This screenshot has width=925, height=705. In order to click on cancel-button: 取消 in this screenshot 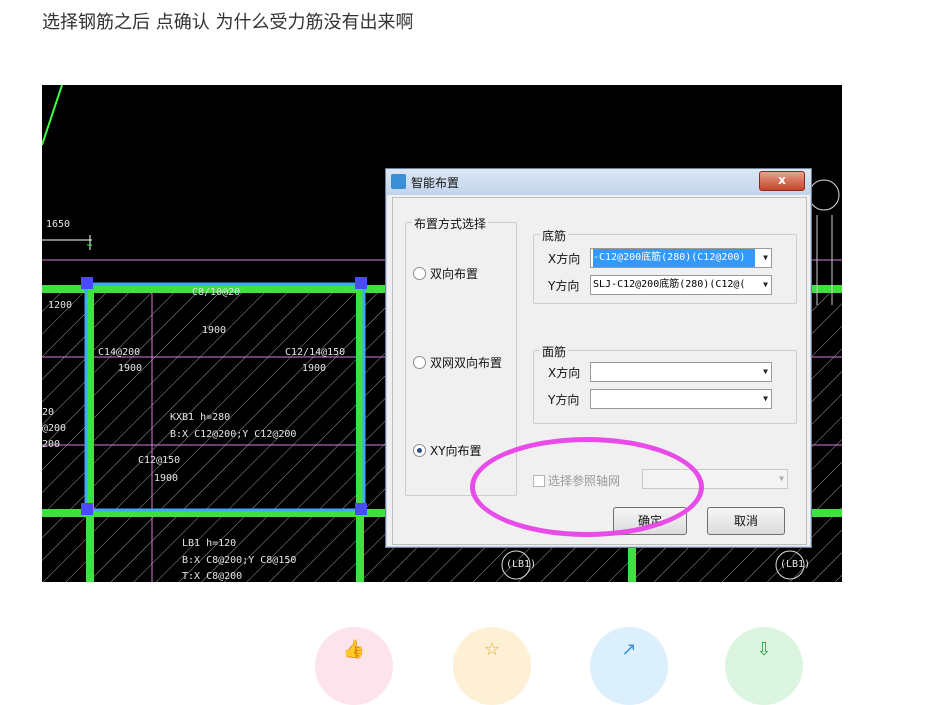, I will do `click(746, 521)`.